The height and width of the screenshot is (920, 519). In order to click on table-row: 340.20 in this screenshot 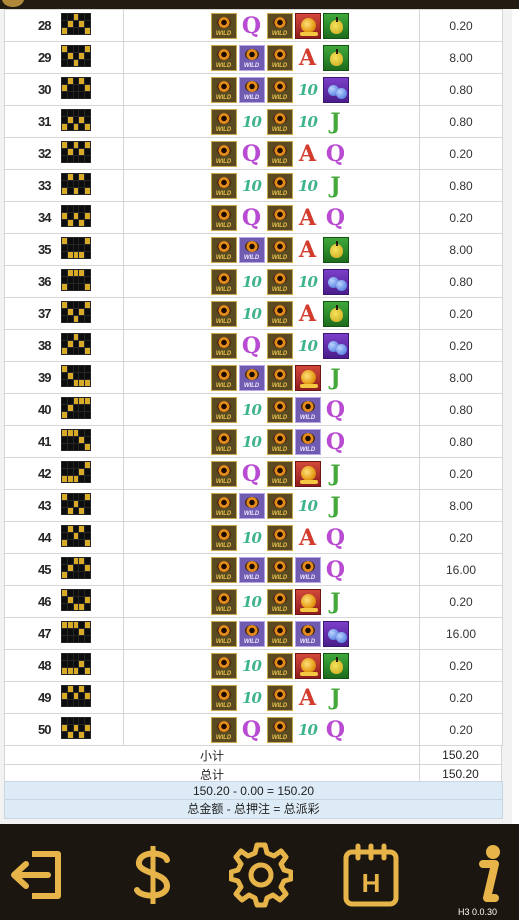, I will do `click(253, 217)`.